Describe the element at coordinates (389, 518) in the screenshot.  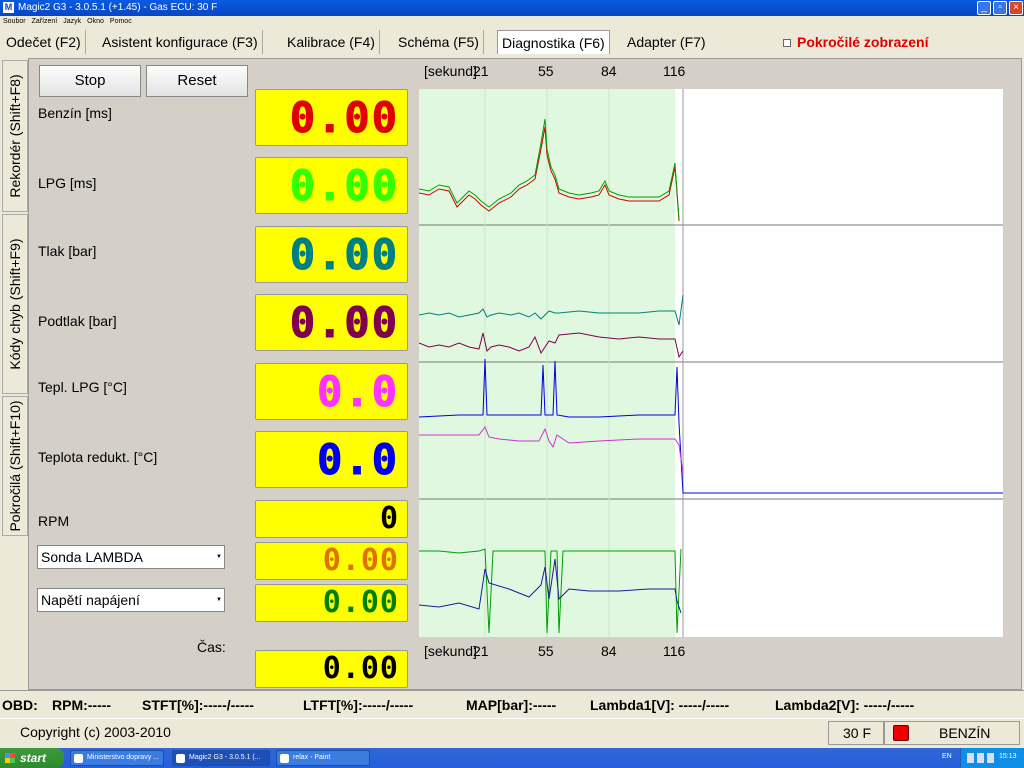
I see `value-rpm: 0` at that location.